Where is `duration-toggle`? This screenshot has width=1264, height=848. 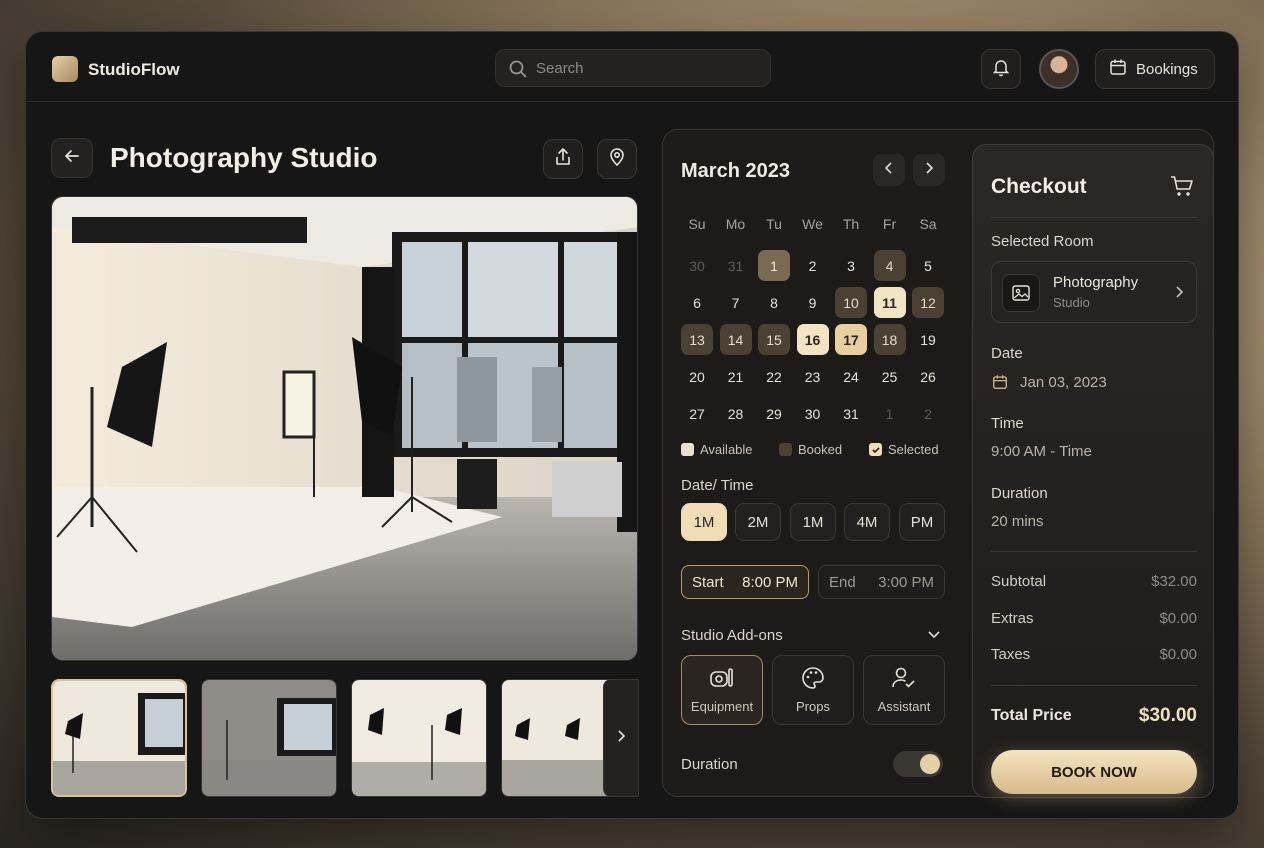
duration-toggle is located at coordinates (918, 764).